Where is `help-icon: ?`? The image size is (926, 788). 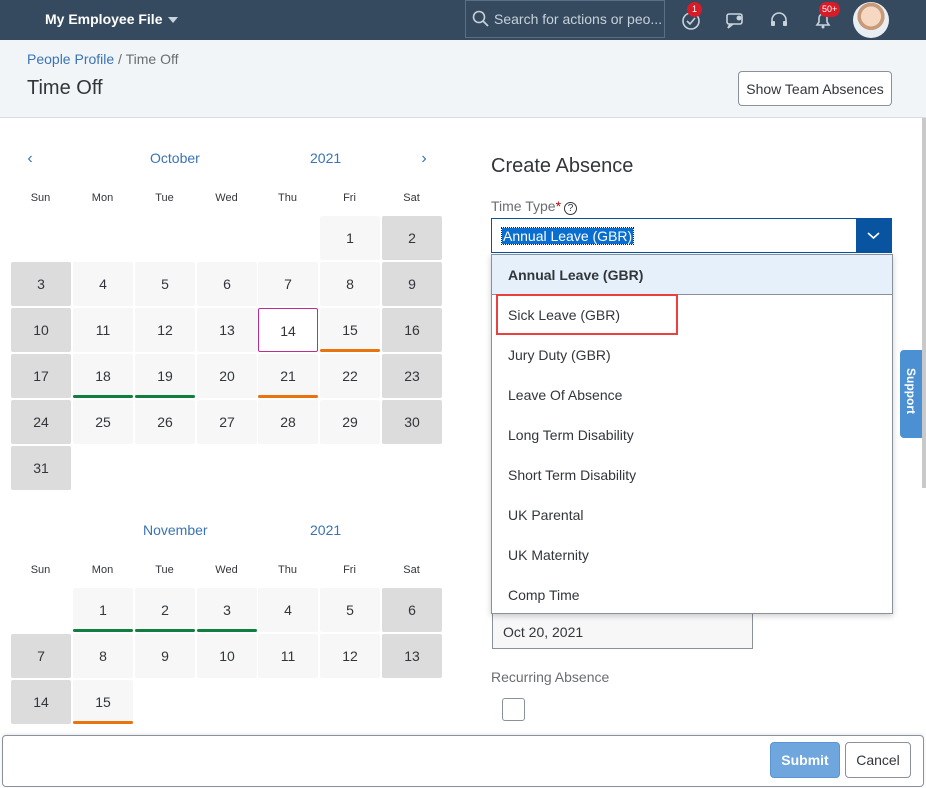 help-icon: ? is located at coordinates (571, 208).